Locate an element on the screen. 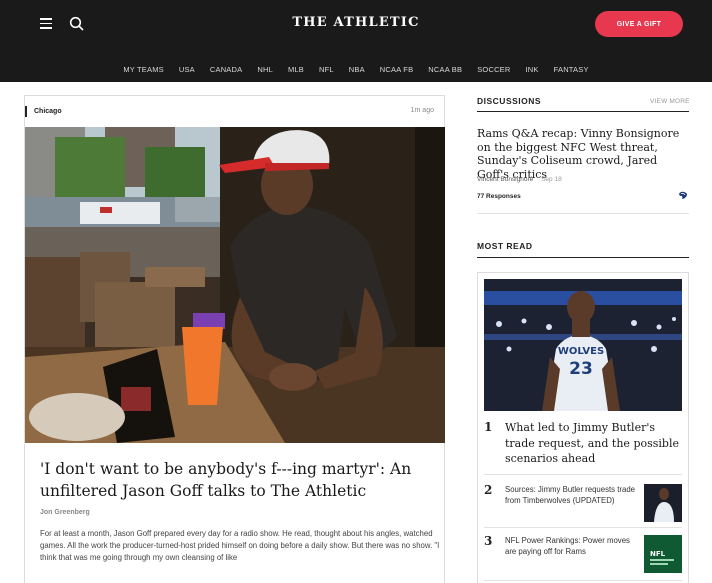  give-a-gift-button: GIVE A GIFT is located at coordinates (639, 24).